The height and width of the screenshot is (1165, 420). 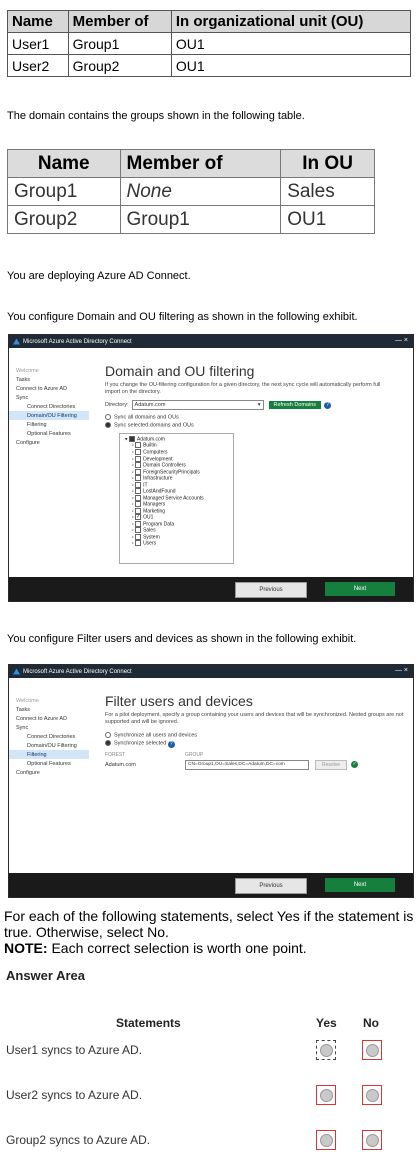 What do you see at coordinates (149, 530) in the screenshot?
I see `tree-label: Sales` at bounding box center [149, 530].